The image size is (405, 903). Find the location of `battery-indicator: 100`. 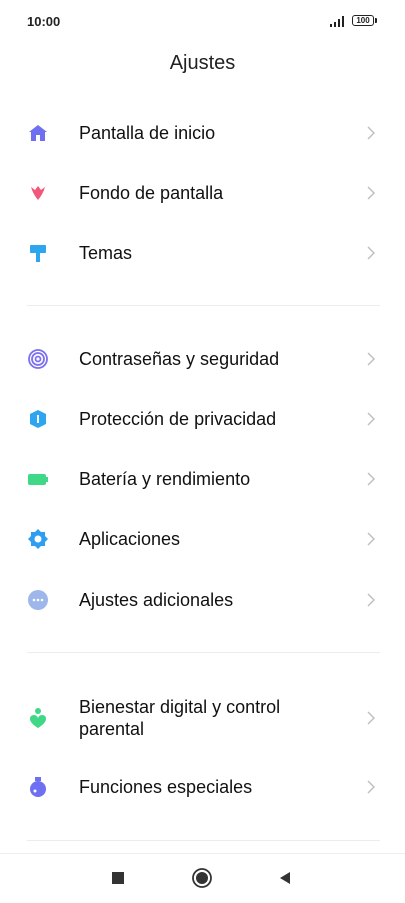

battery-indicator: 100 is located at coordinates (363, 20).